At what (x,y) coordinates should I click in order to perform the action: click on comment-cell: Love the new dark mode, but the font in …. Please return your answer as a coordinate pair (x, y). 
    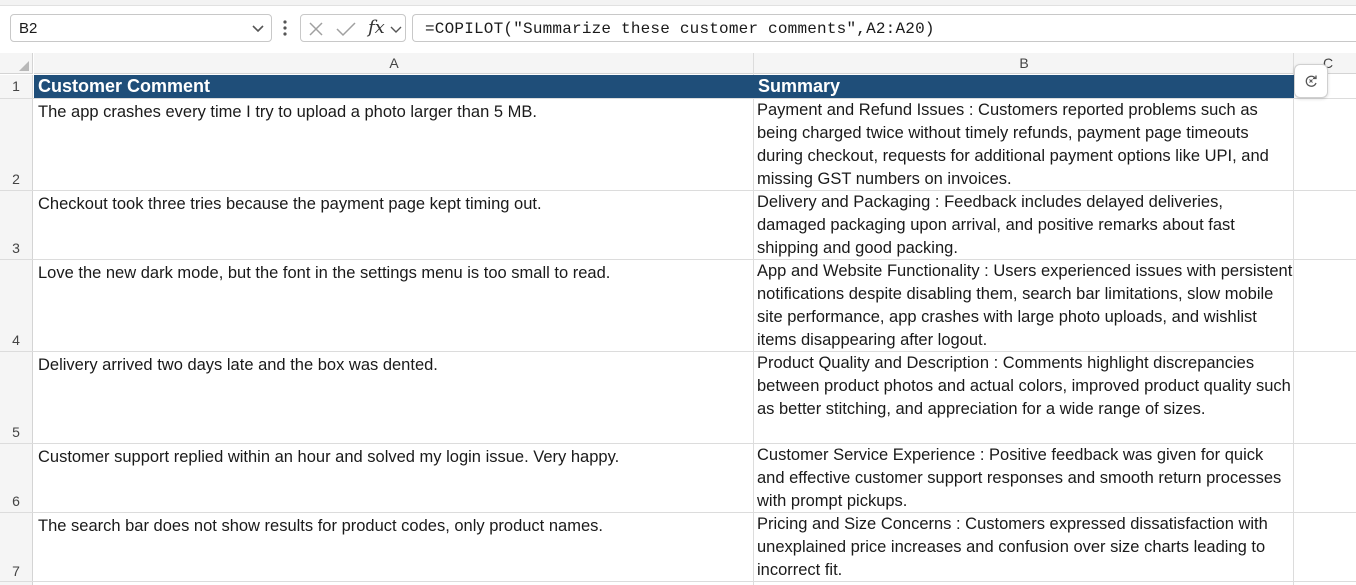
    Looking at the image, I should click on (393, 305).